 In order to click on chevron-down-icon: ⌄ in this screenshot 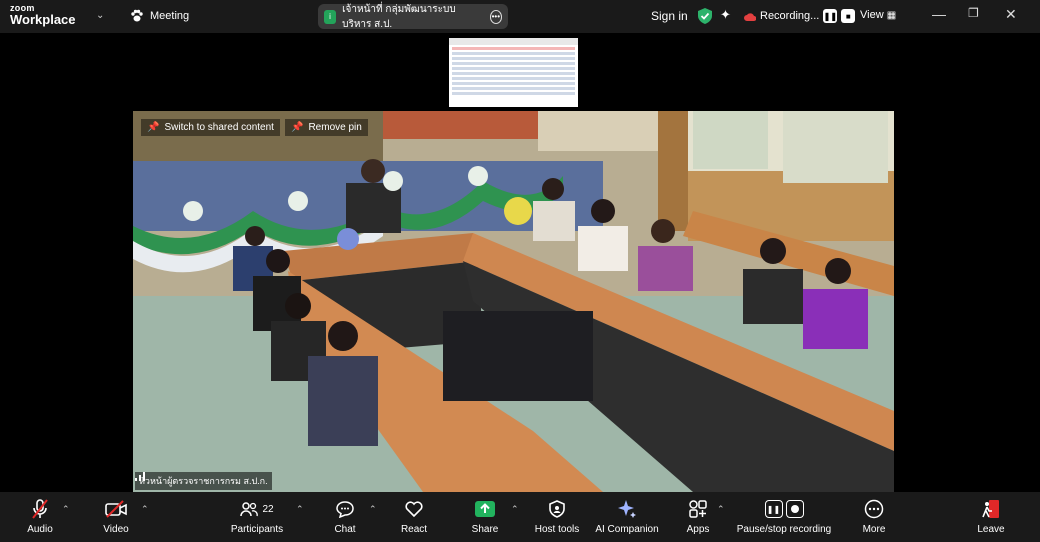, I will do `click(100, 15)`.